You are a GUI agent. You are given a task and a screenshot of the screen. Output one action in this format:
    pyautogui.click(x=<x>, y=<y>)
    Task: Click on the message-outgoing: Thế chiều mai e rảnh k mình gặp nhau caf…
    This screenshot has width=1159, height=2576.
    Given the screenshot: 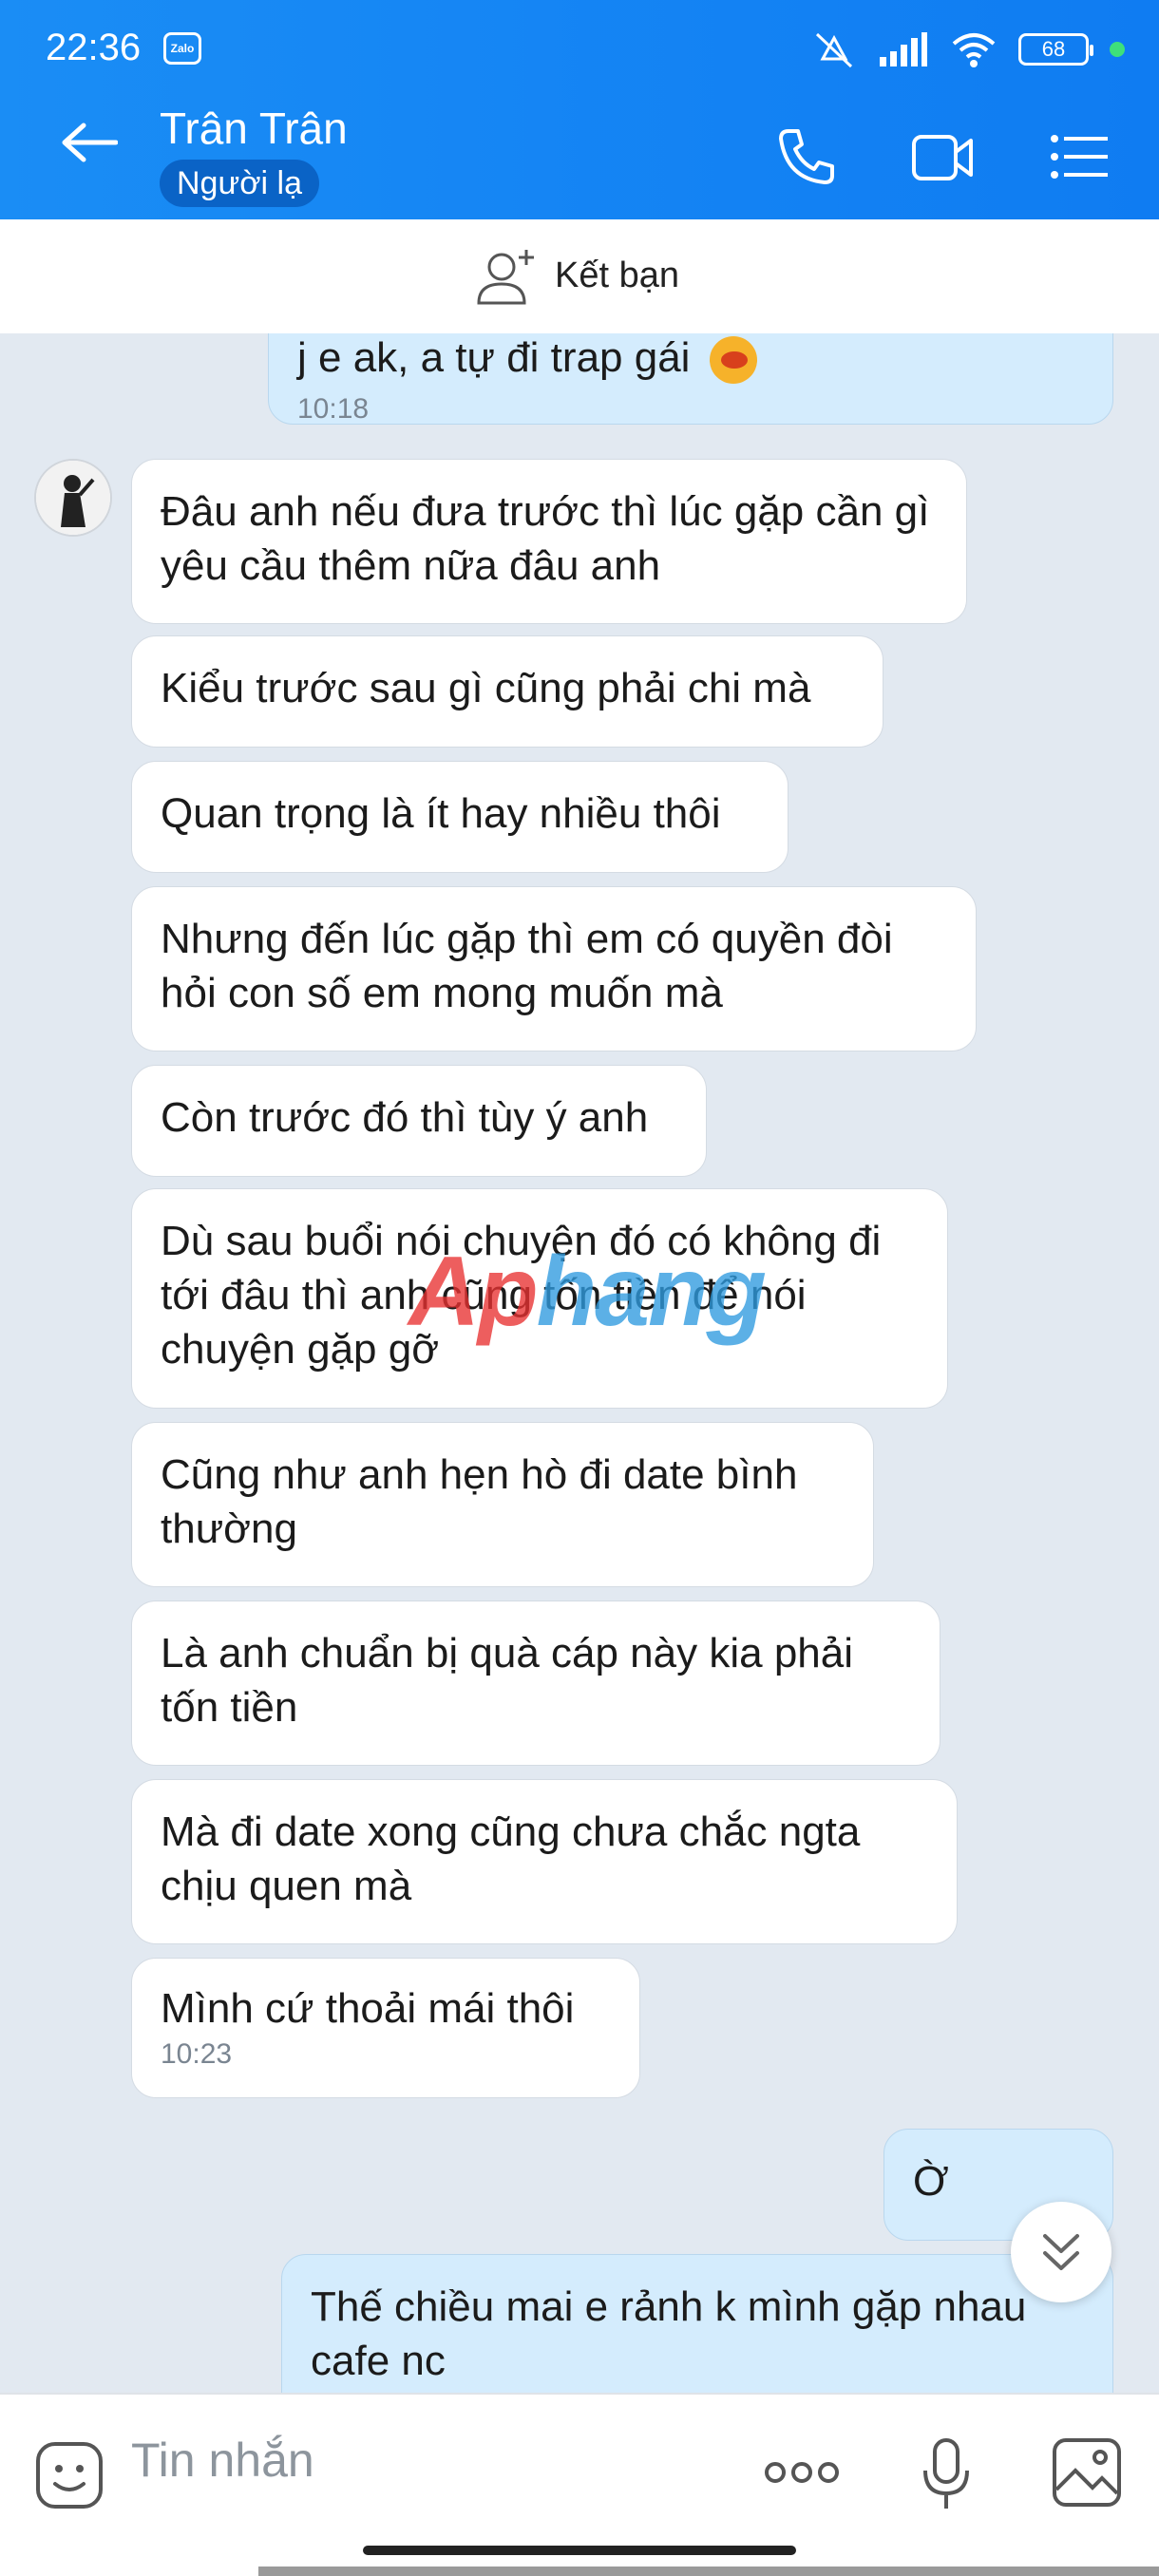 What is the action you would take?
    pyautogui.click(x=697, y=2323)
    